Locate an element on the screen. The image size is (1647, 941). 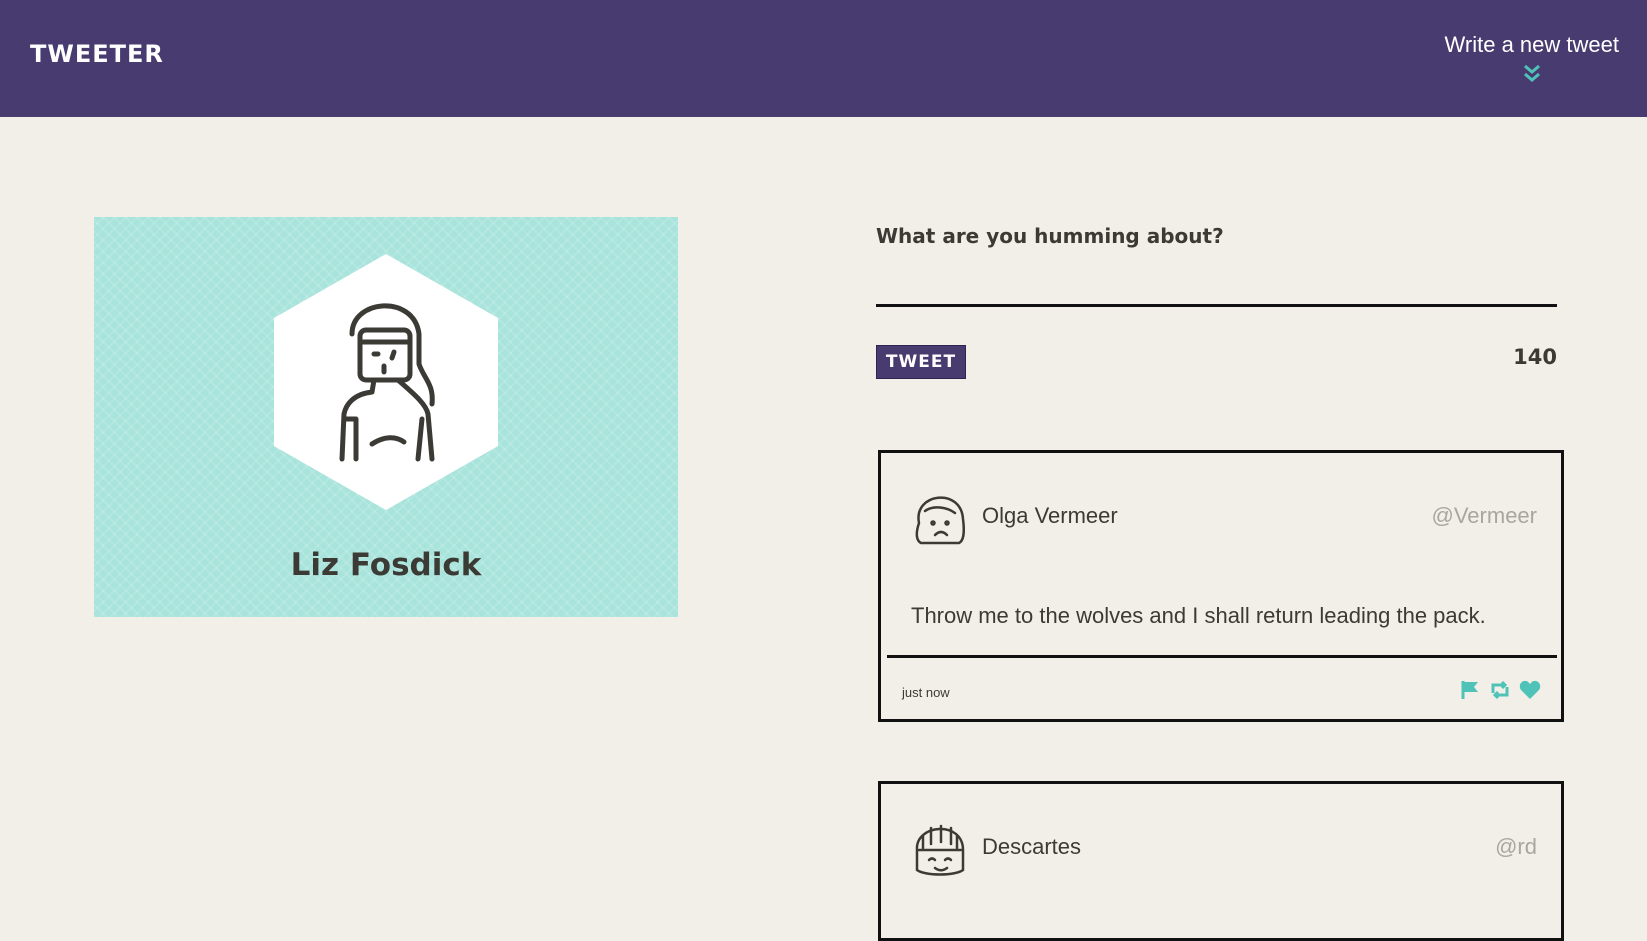
tweet-author-name: Olga Vermeer is located at coordinates (1050, 516).